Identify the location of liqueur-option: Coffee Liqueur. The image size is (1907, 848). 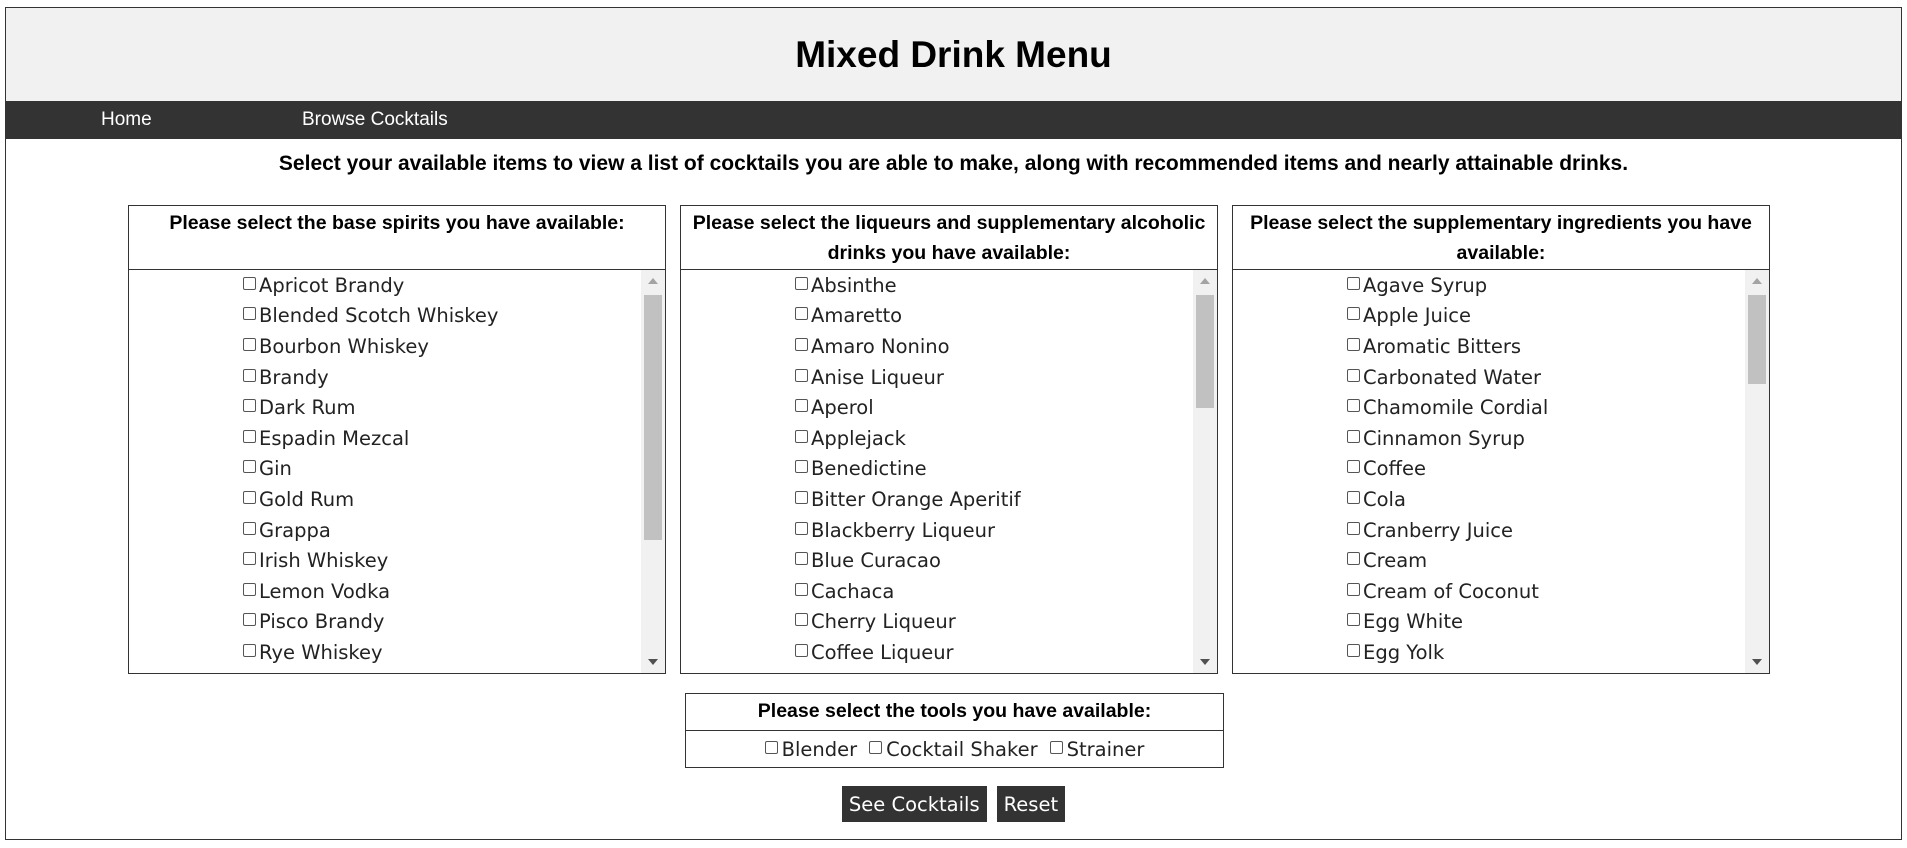
(937, 652).